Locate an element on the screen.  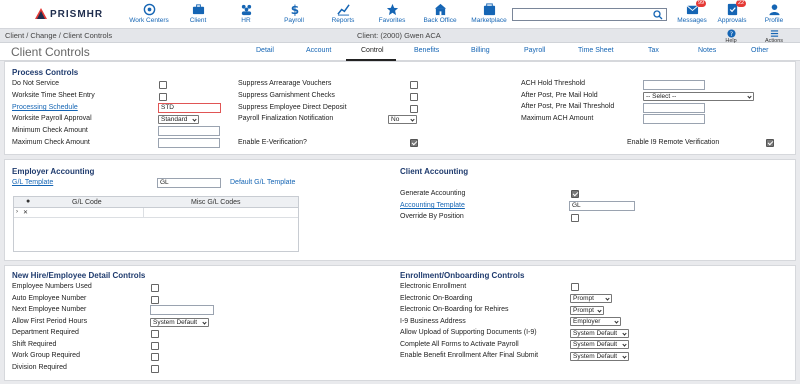
processing-schedule-input: STD is located at coordinates (189, 108).